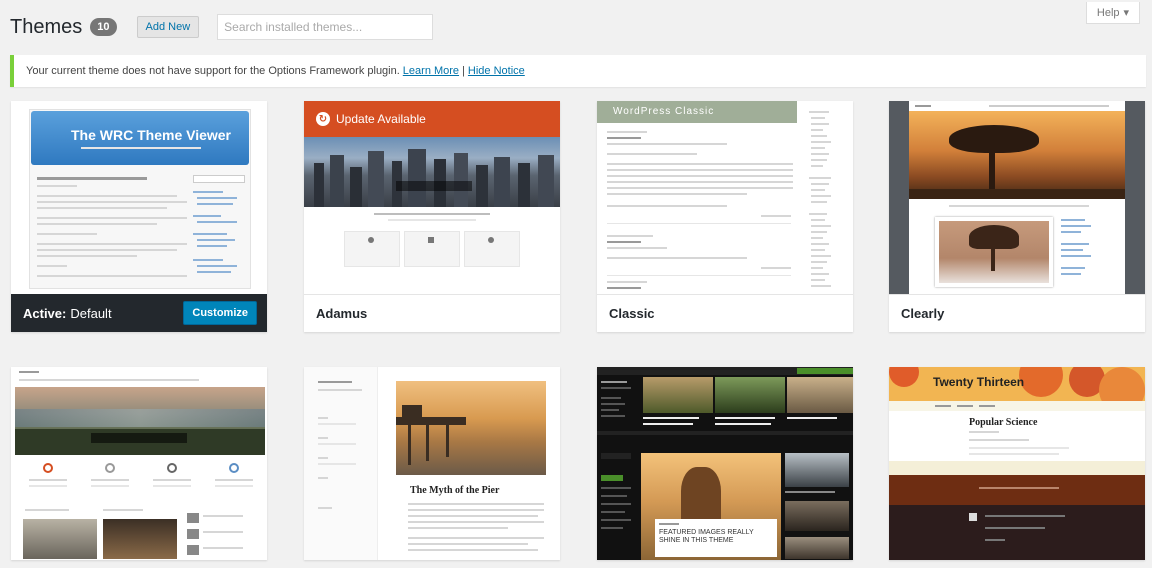 This screenshot has width=1152, height=568. I want to click on theme-screenshot: WordPress Classic, so click(725, 197).